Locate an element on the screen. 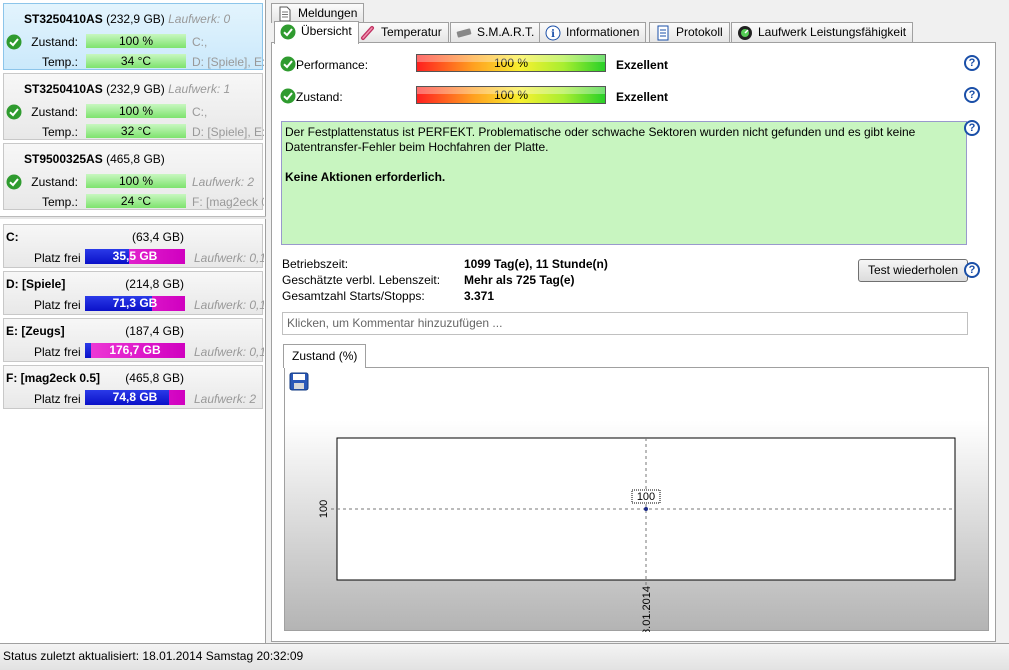 This screenshot has width=1009, height=670. lebenszeit-label: Geschätzte verbl. Lebenszeit: is located at coordinates (361, 280).